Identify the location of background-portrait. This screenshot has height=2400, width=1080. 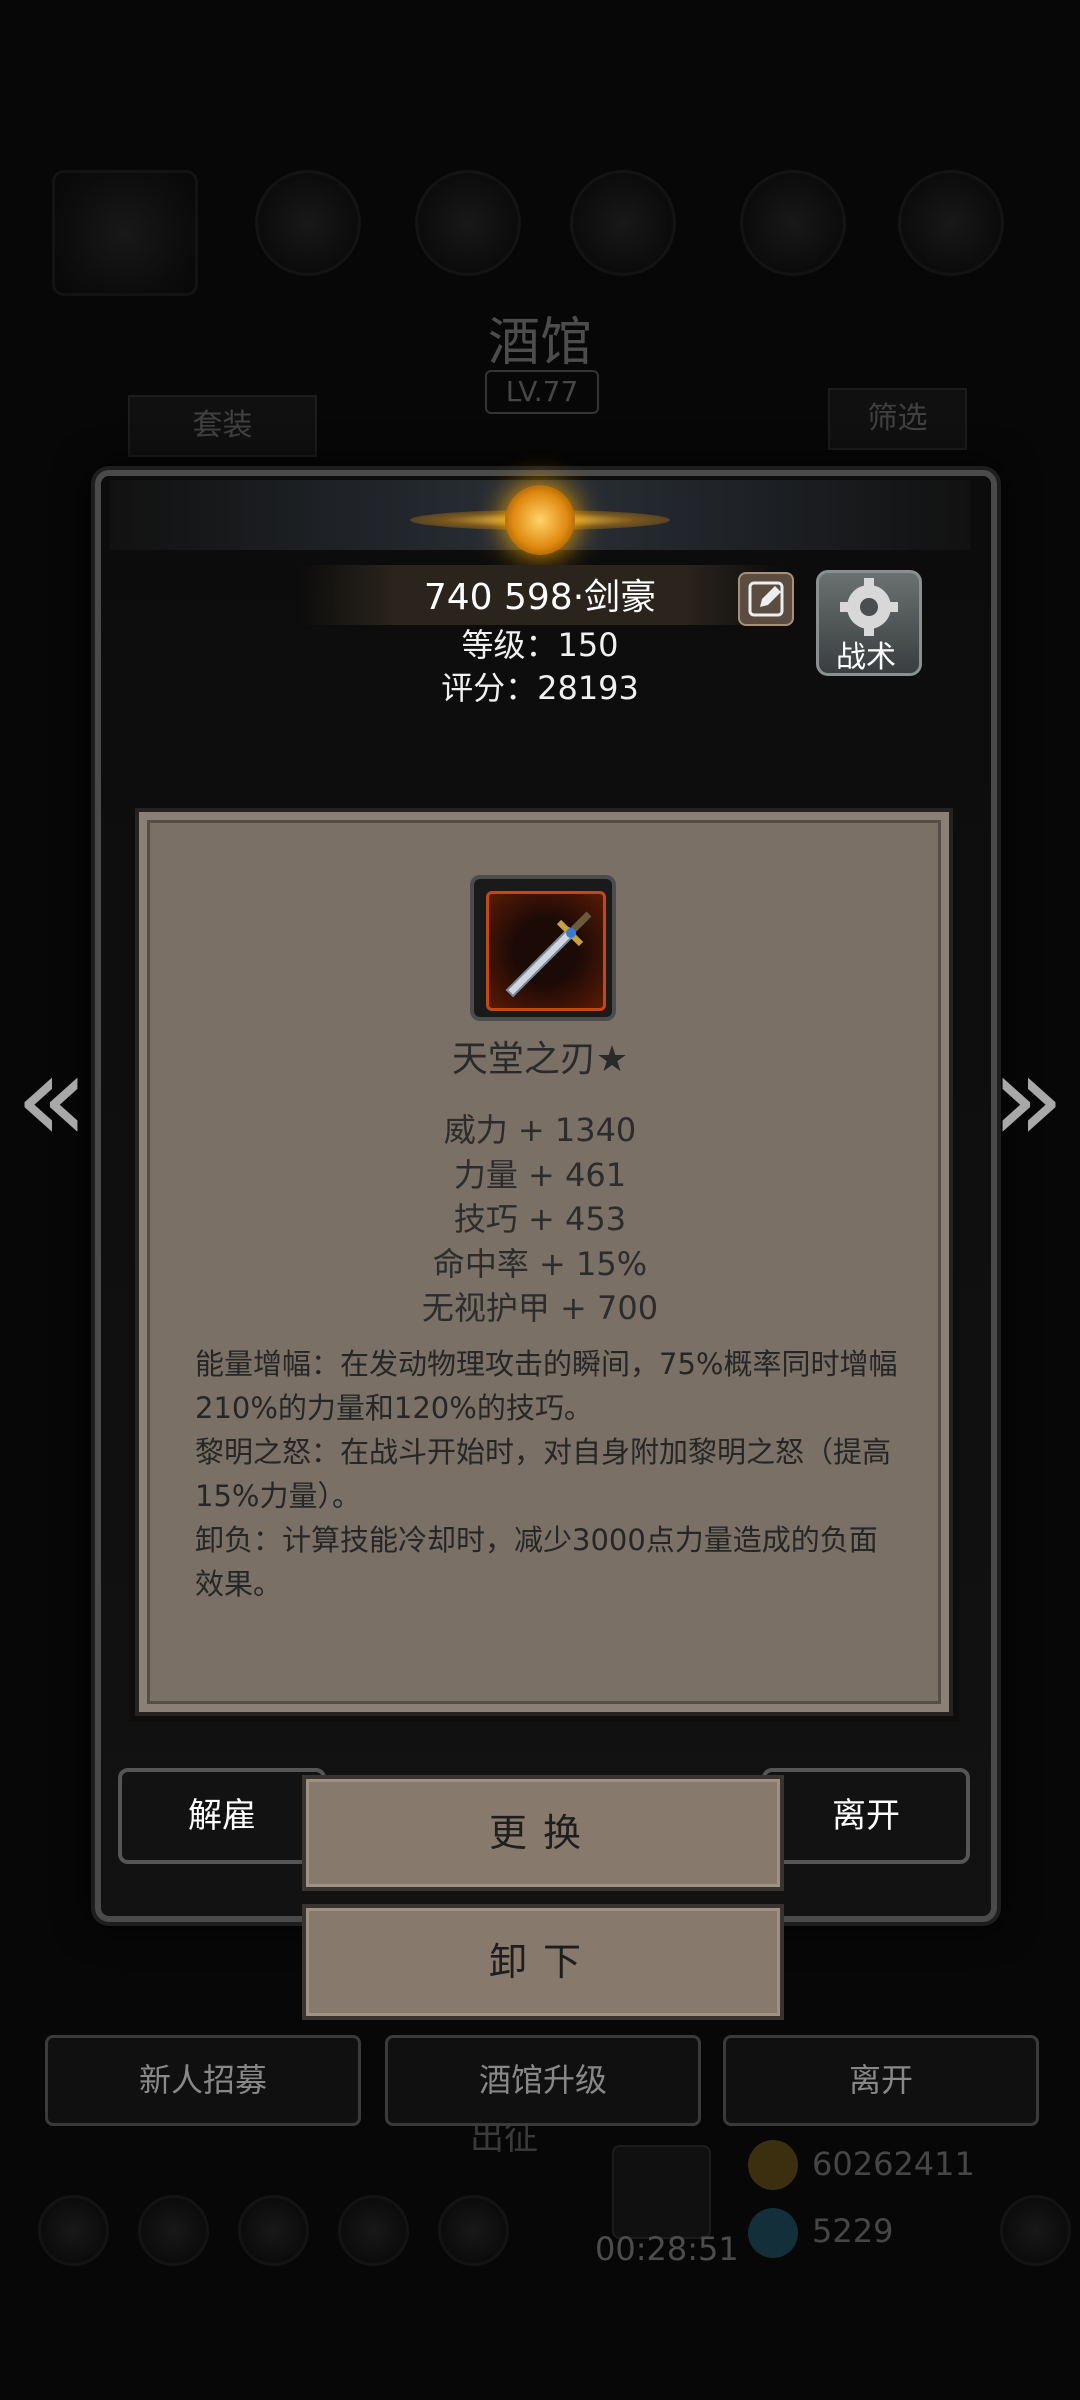
(125, 233).